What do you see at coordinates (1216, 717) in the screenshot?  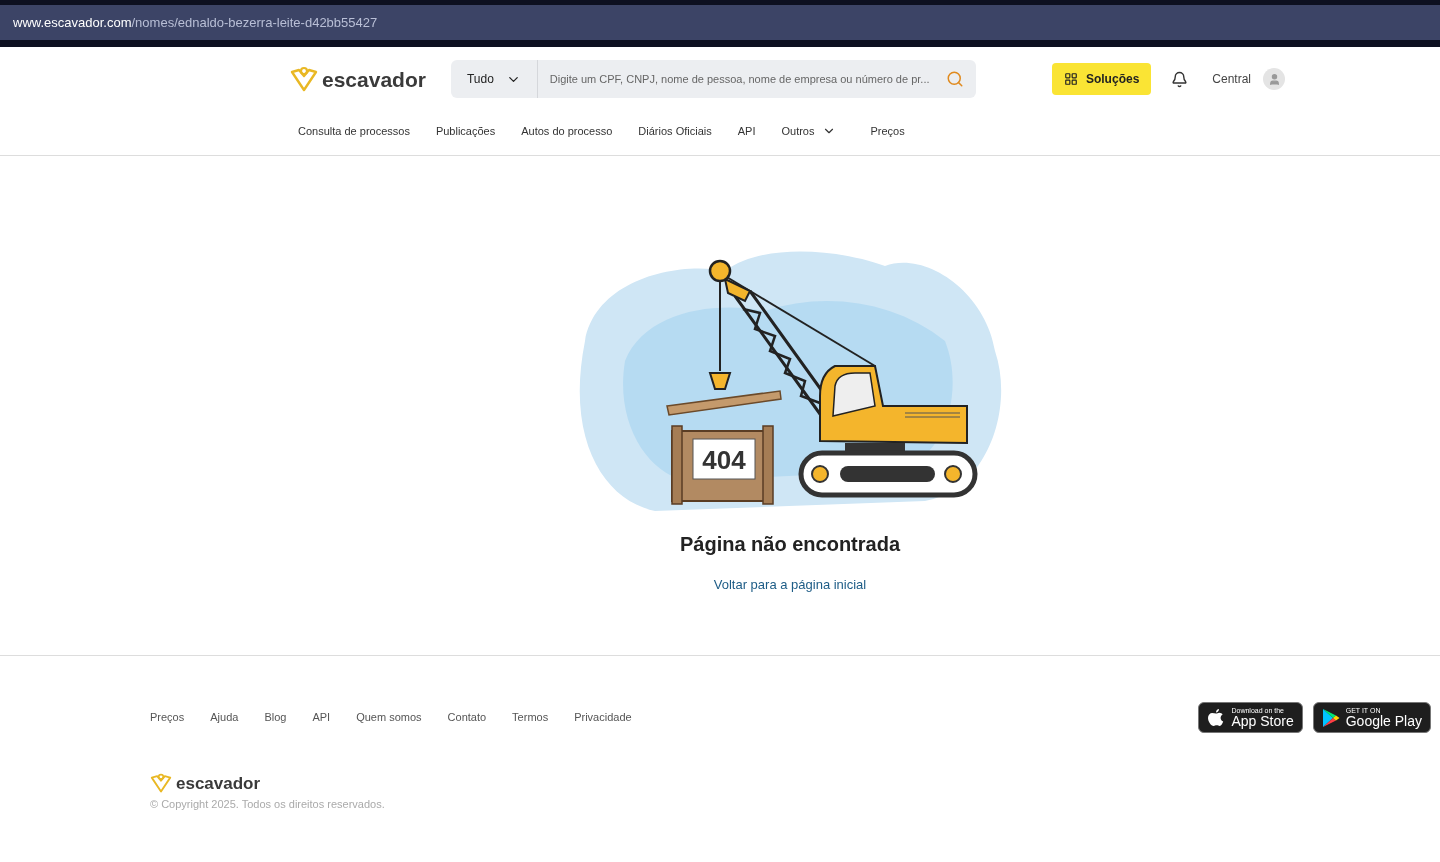 I see `apple-icon` at bounding box center [1216, 717].